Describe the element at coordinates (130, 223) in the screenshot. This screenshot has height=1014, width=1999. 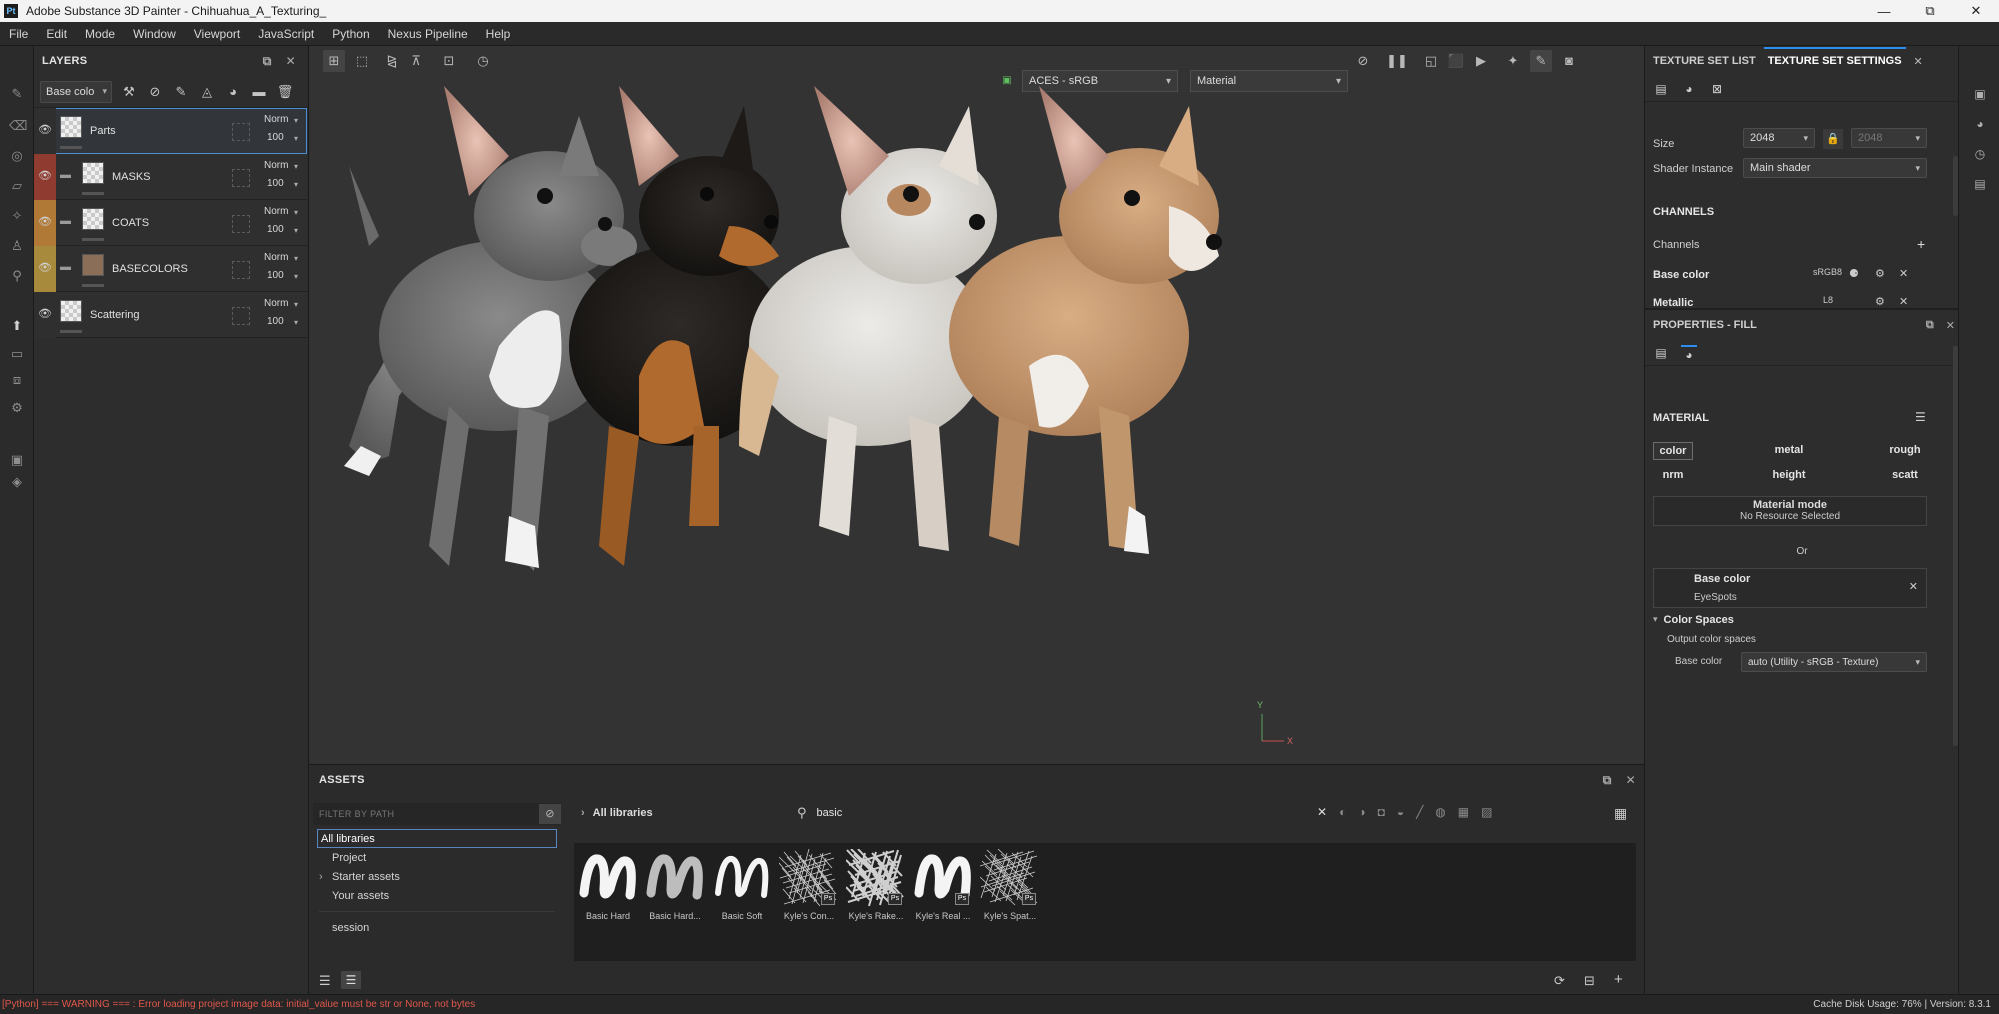
I see `layer-name: COATS` at that location.